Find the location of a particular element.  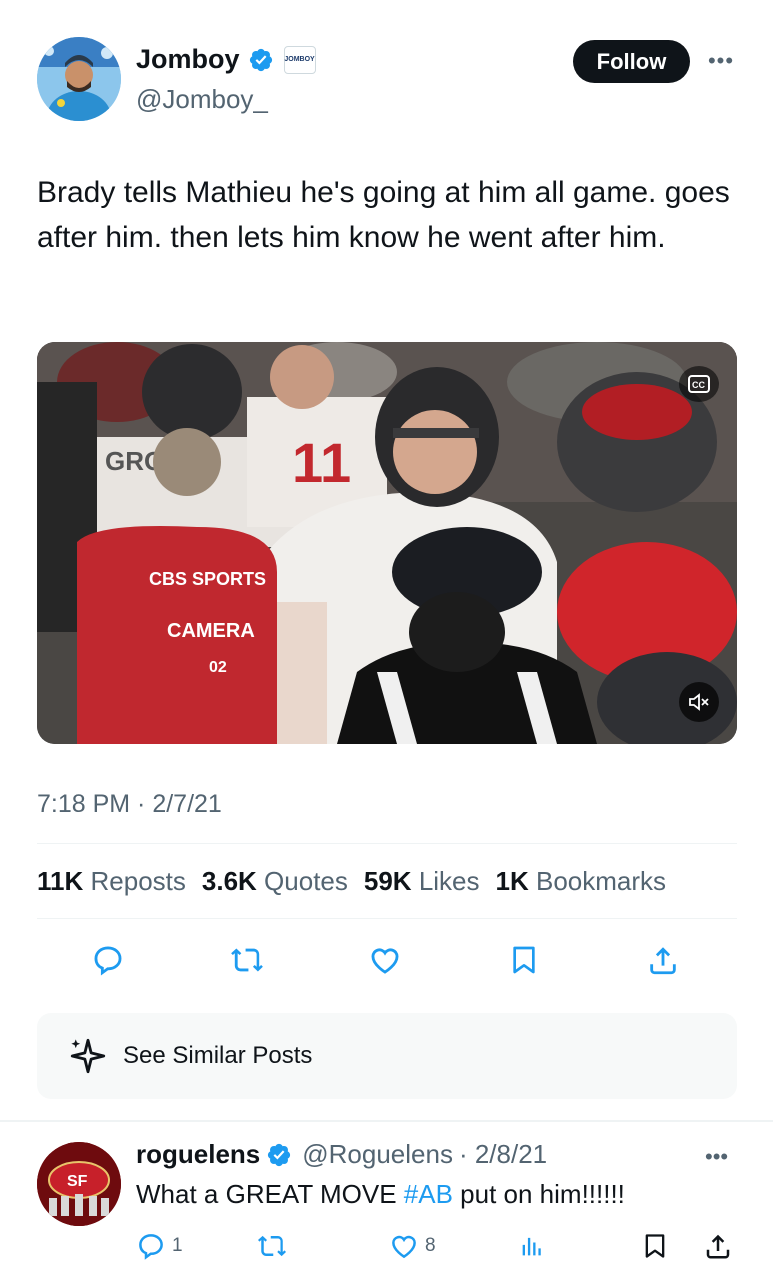

reply-more-options-icon: ••• is located at coordinates (716, 1157).